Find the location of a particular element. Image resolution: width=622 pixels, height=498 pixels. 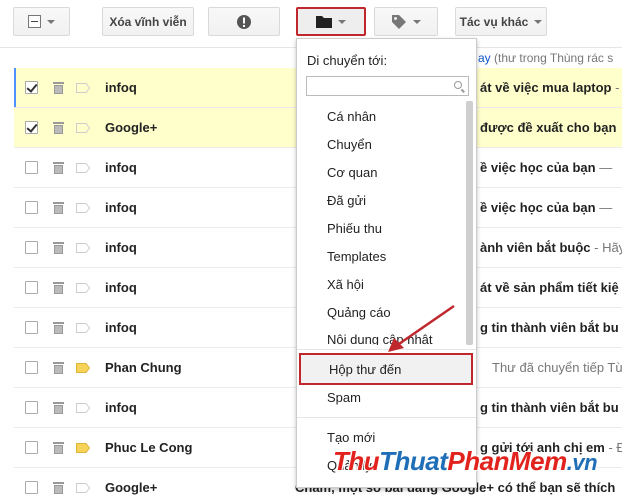

menu-item-chuyen: Chuyển is located at coordinates (349, 144).